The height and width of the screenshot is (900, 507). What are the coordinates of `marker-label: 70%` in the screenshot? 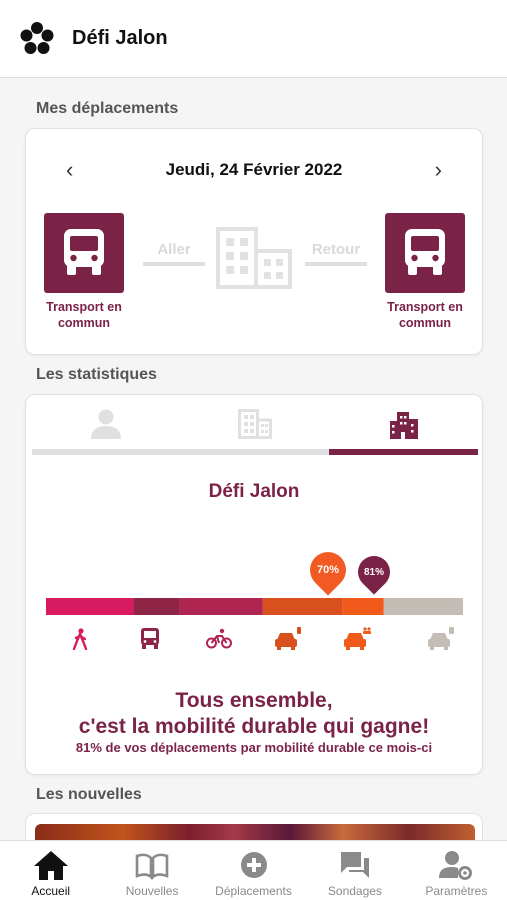 It's located at (327, 570).